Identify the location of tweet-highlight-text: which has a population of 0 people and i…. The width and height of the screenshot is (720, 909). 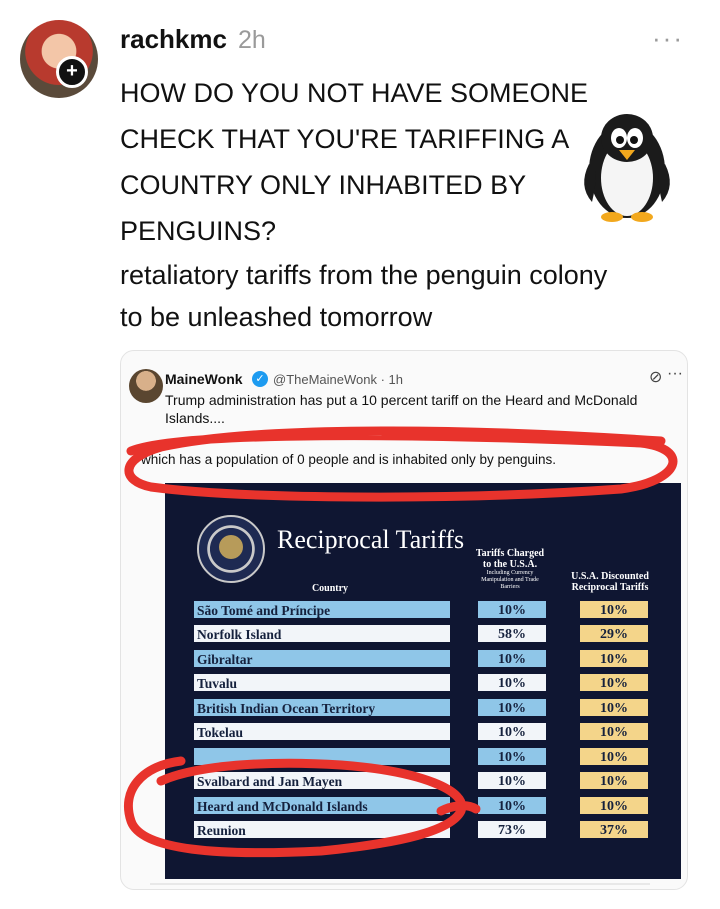
(349, 459).